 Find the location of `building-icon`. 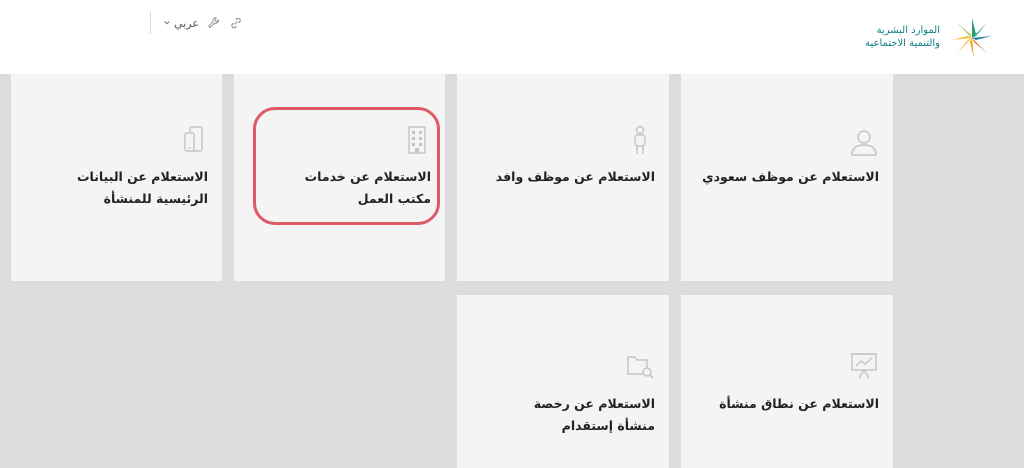

building-icon is located at coordinates (417, 140).